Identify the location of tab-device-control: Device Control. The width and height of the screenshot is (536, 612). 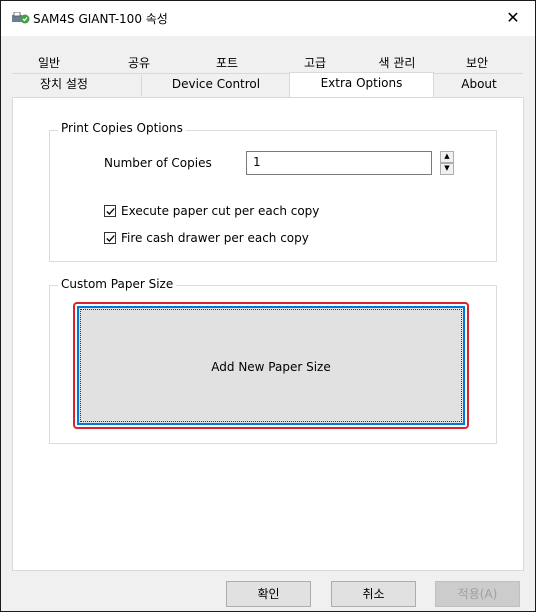
(216, 84).